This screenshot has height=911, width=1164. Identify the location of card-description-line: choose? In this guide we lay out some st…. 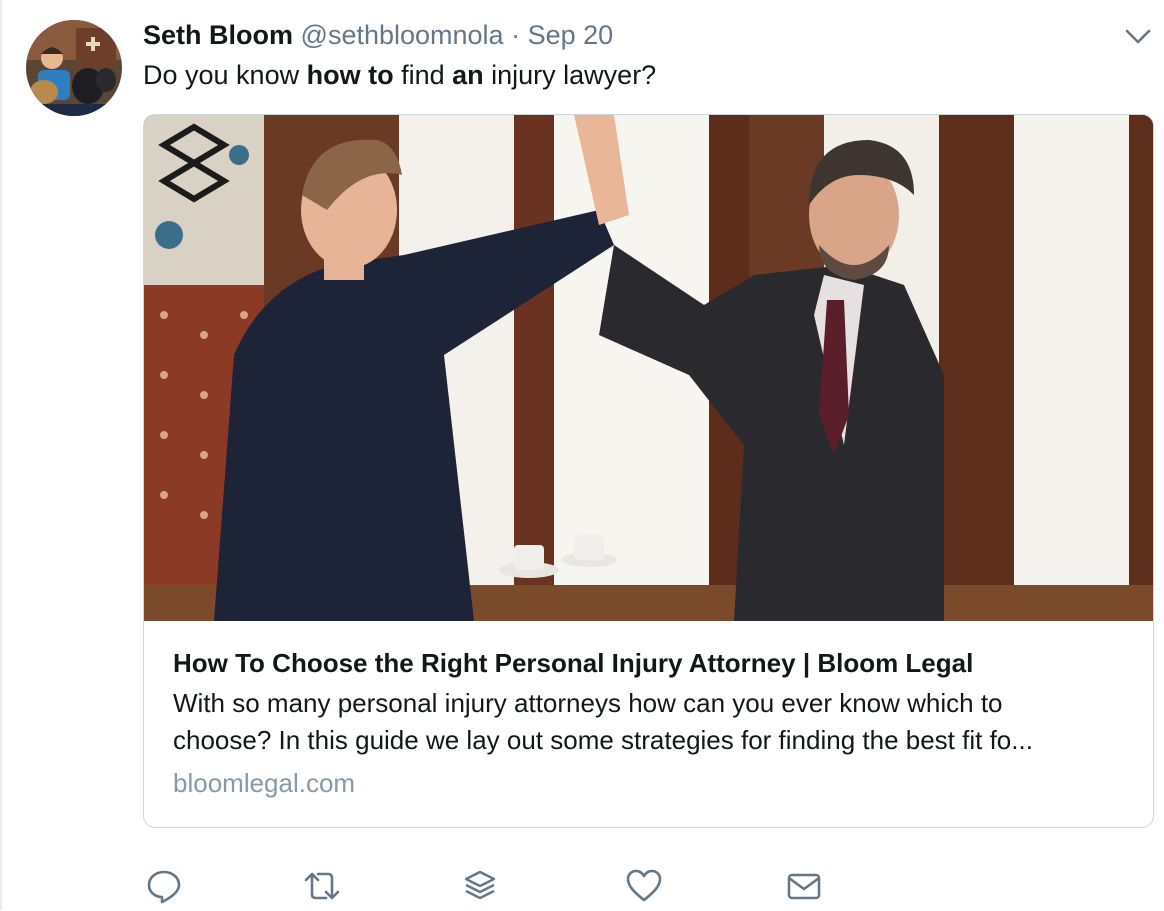
(603, 740).